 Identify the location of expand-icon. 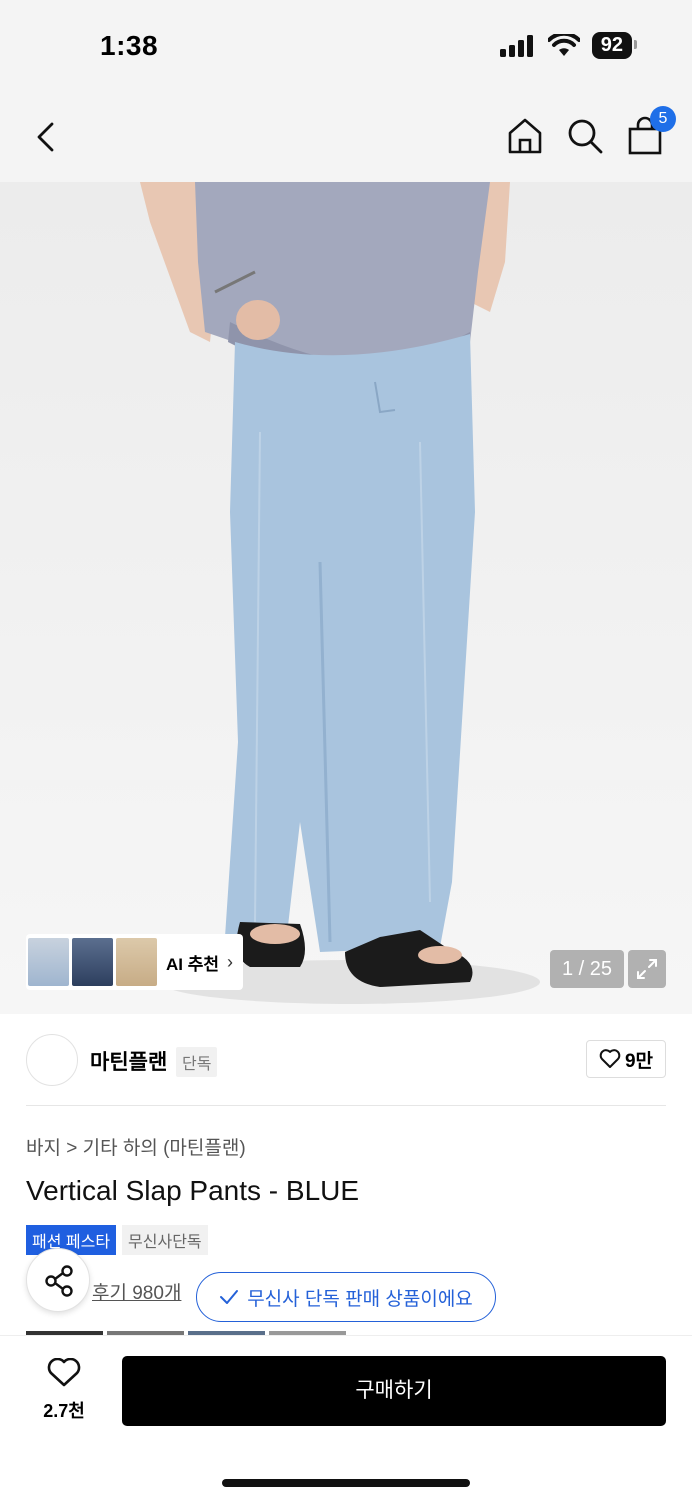
(647, 969).